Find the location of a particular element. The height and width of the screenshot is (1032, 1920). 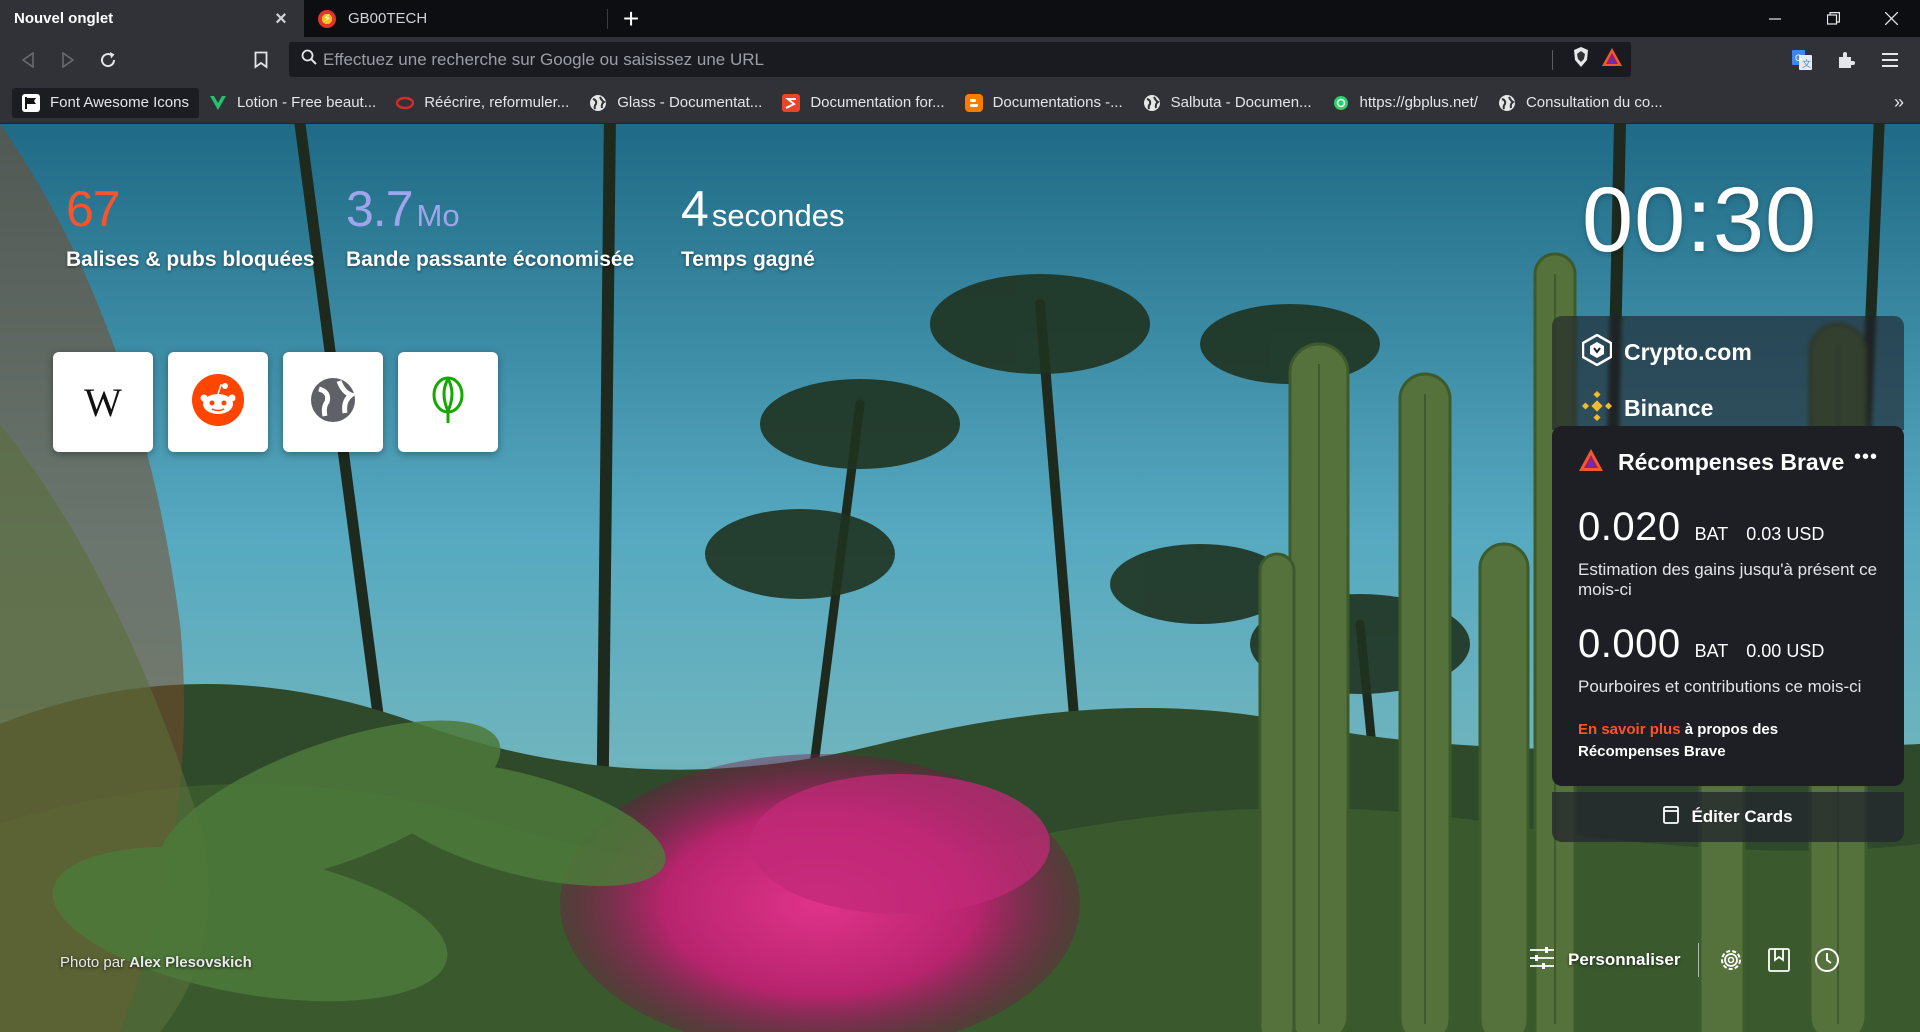

bookmarks-manager-icon is located at coordinates (1779, 960).